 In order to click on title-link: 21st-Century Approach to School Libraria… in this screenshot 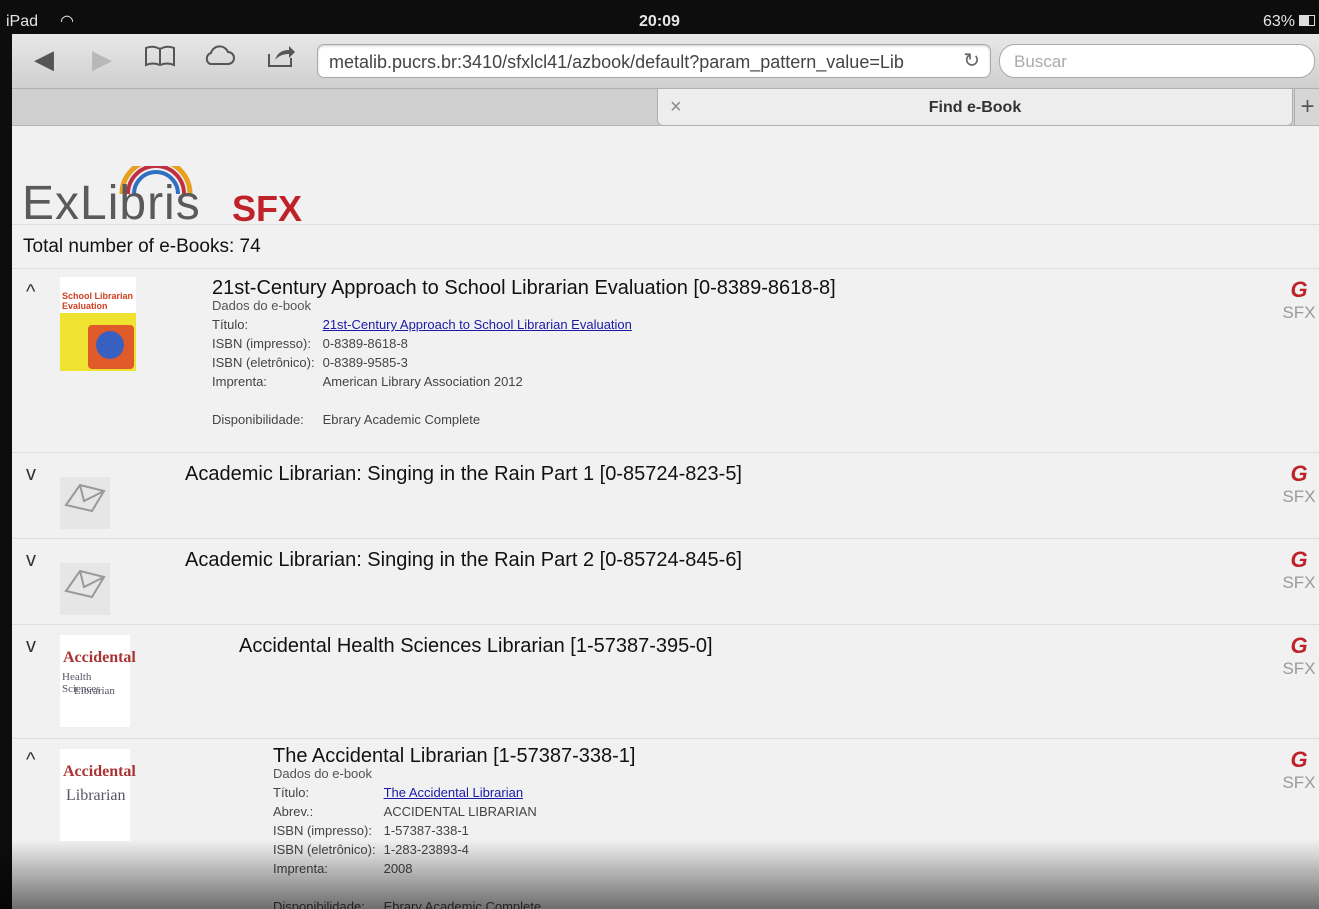, I will do `click(477, 324)`.